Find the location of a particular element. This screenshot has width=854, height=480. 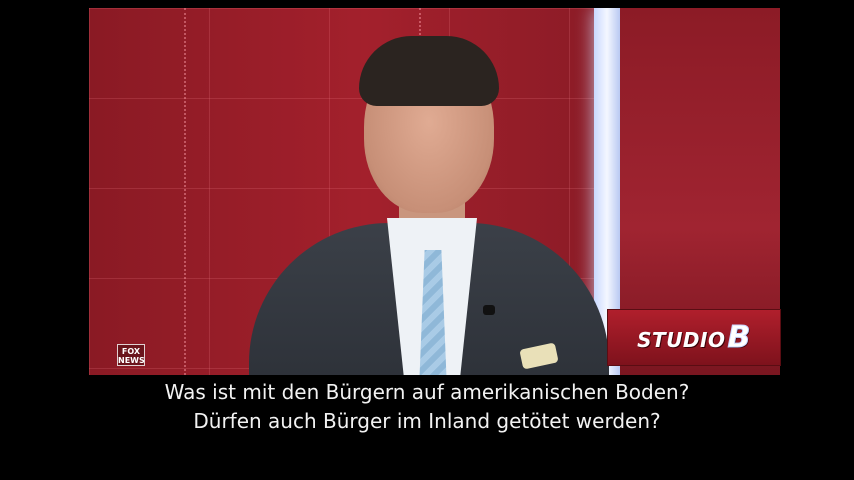

studio-b-letter: B is located at coordinates (739, 338).